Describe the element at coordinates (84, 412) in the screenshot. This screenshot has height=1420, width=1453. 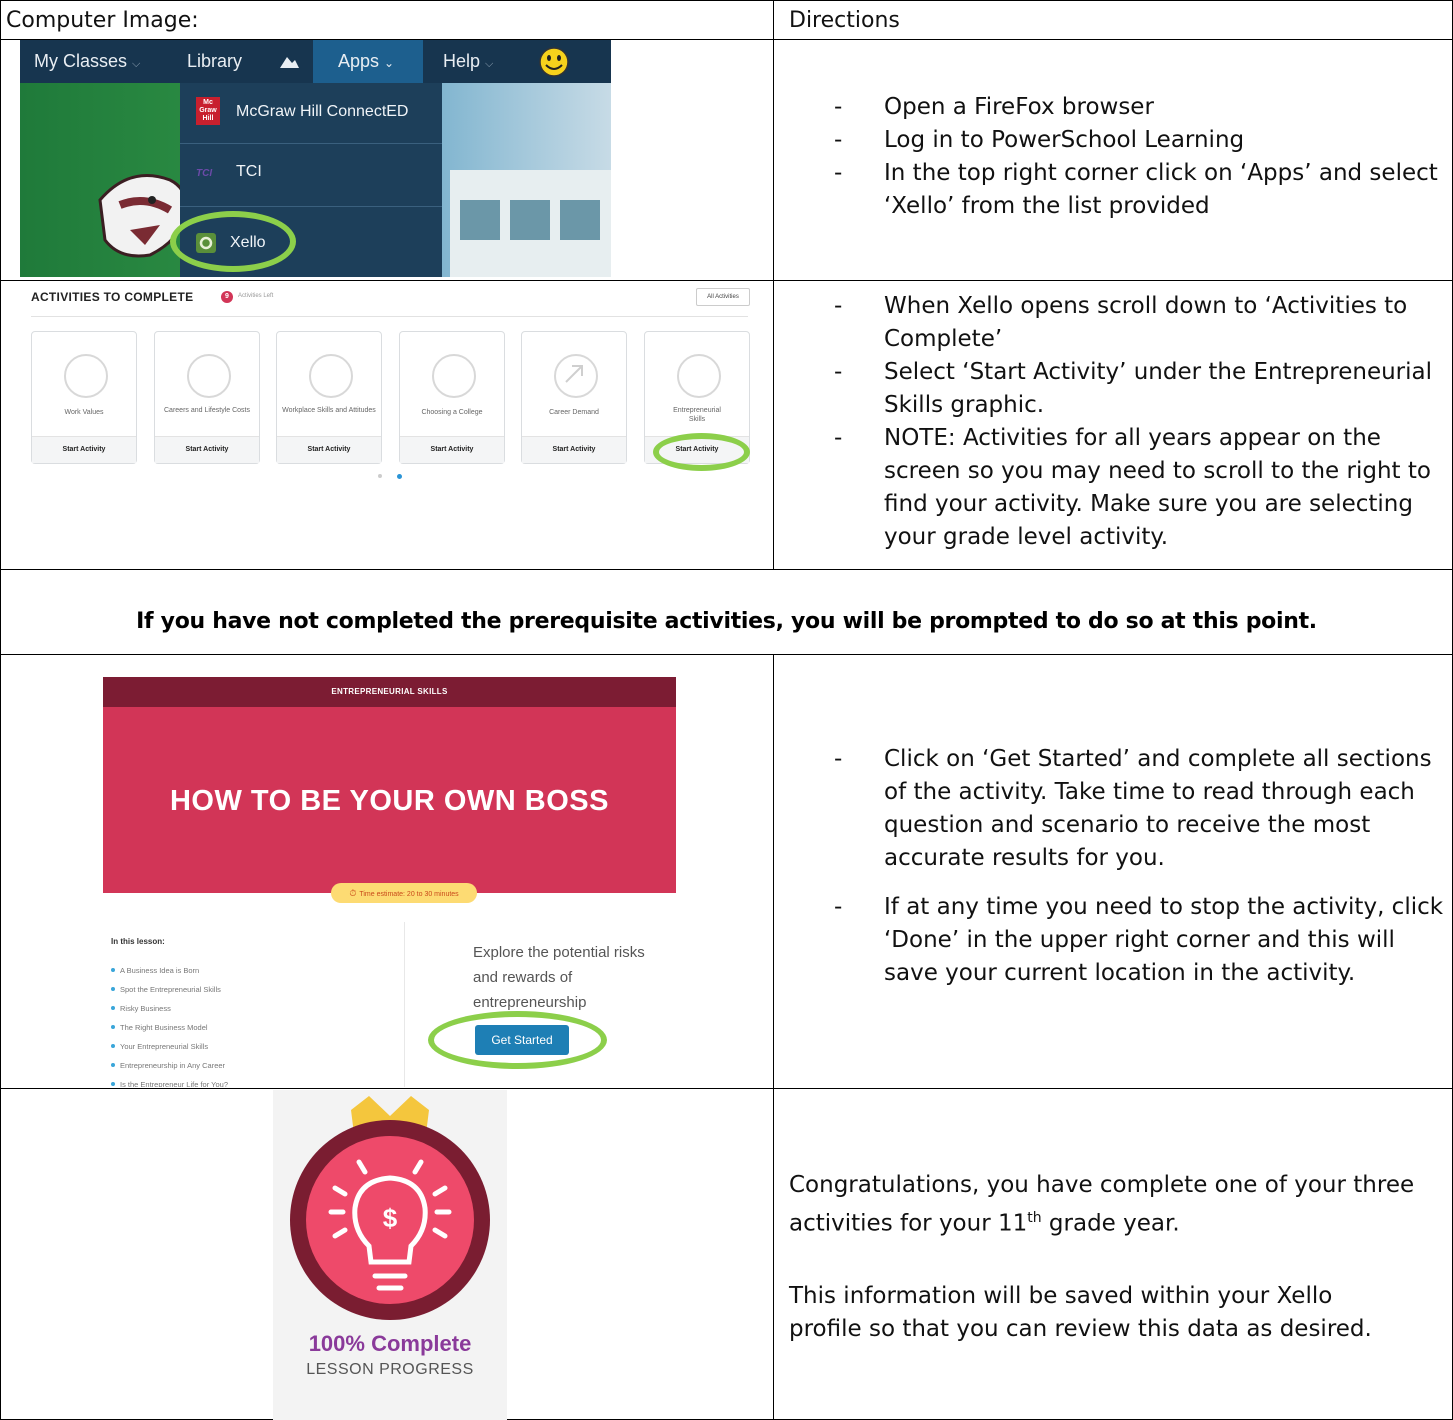
I see `activity-card-label: Work Values` at that location.